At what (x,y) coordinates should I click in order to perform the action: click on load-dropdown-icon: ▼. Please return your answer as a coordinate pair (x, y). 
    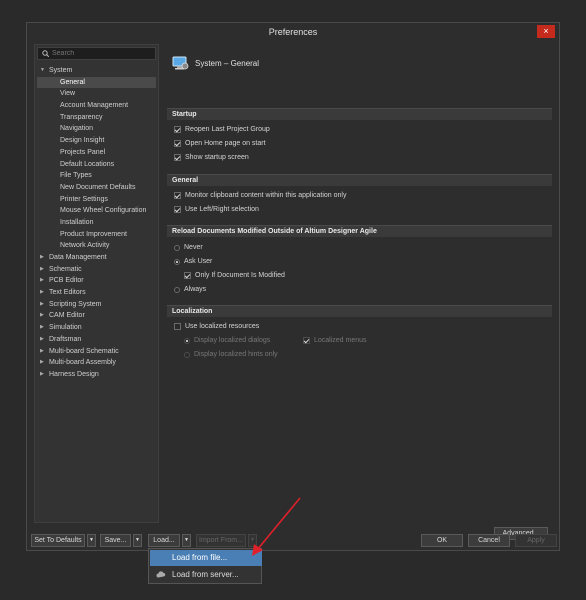
    Looking at the image, I should click on (186, 540).